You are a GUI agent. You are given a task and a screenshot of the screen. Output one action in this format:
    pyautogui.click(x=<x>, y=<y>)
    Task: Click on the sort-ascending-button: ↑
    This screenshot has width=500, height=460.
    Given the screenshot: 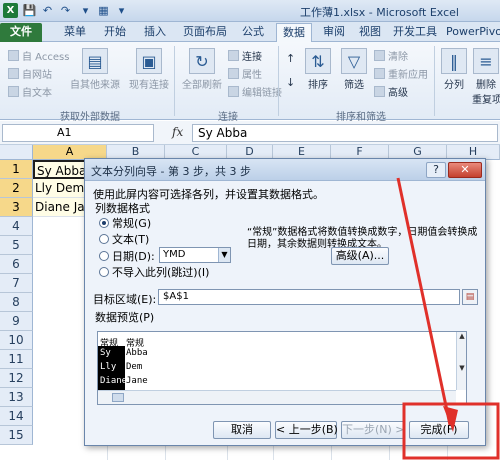 What is the action you would take?
    pyautogui.click(x=290, y=58)
    